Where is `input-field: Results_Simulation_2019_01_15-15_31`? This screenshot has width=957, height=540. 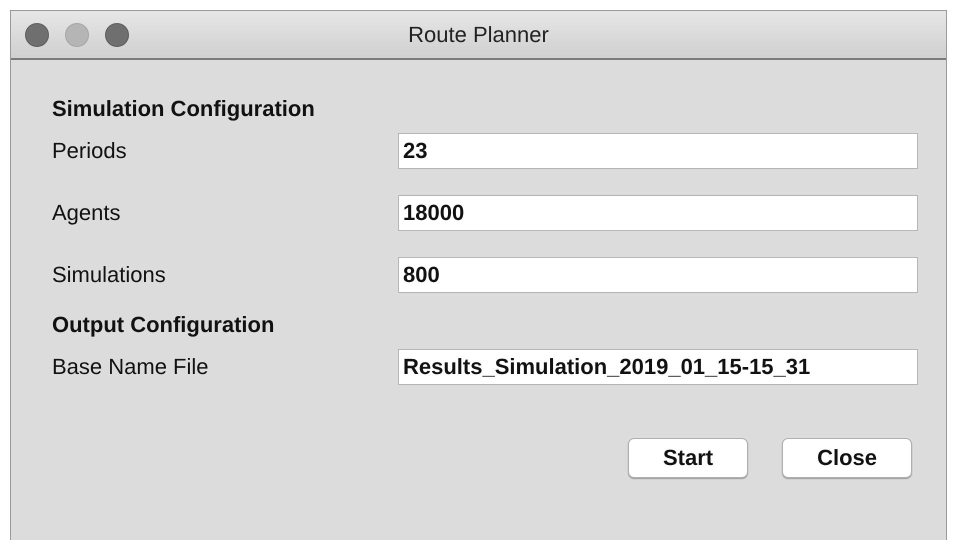 input-field: Results_Simulation_2019_01_15-15_31 is located at coordinates (658, 367).